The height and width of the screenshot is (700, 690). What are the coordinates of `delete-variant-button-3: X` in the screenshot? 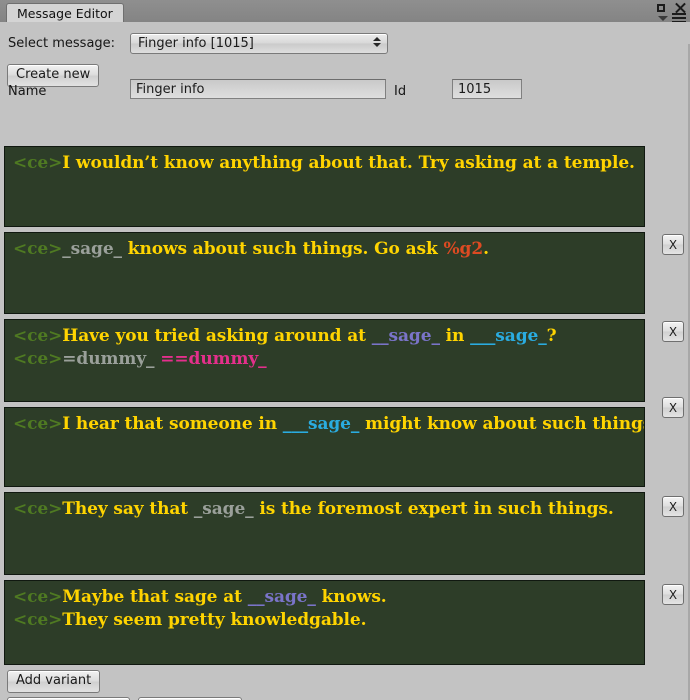 It's located at (673, 331).